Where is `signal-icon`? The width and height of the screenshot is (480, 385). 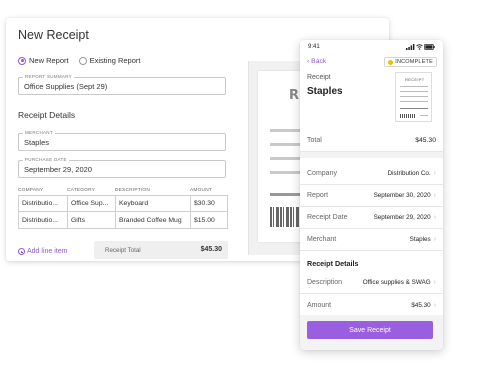 signal-icon is located at coordinates (410, 47).